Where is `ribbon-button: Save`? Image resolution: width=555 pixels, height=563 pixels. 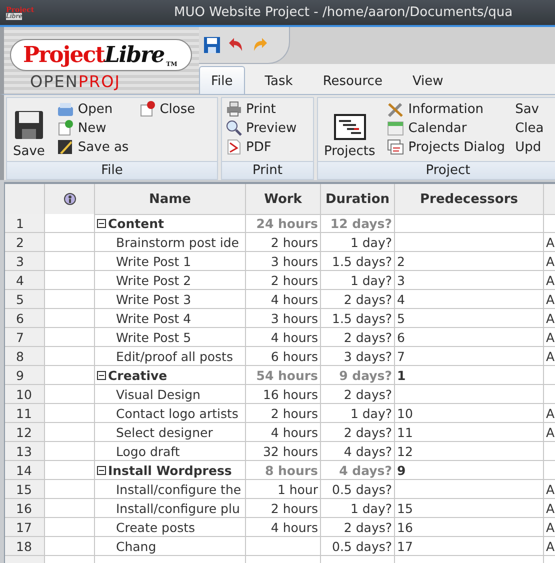
ribbon-button: Save is located at coordinates (29, 130).